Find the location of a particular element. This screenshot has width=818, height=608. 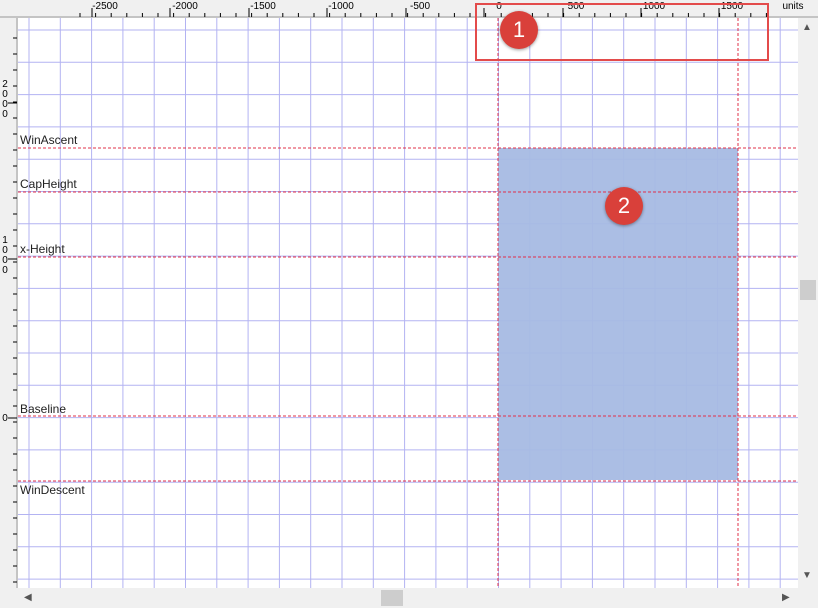

scroll-left-icon: ◀ is located at coordinates (28, 597).